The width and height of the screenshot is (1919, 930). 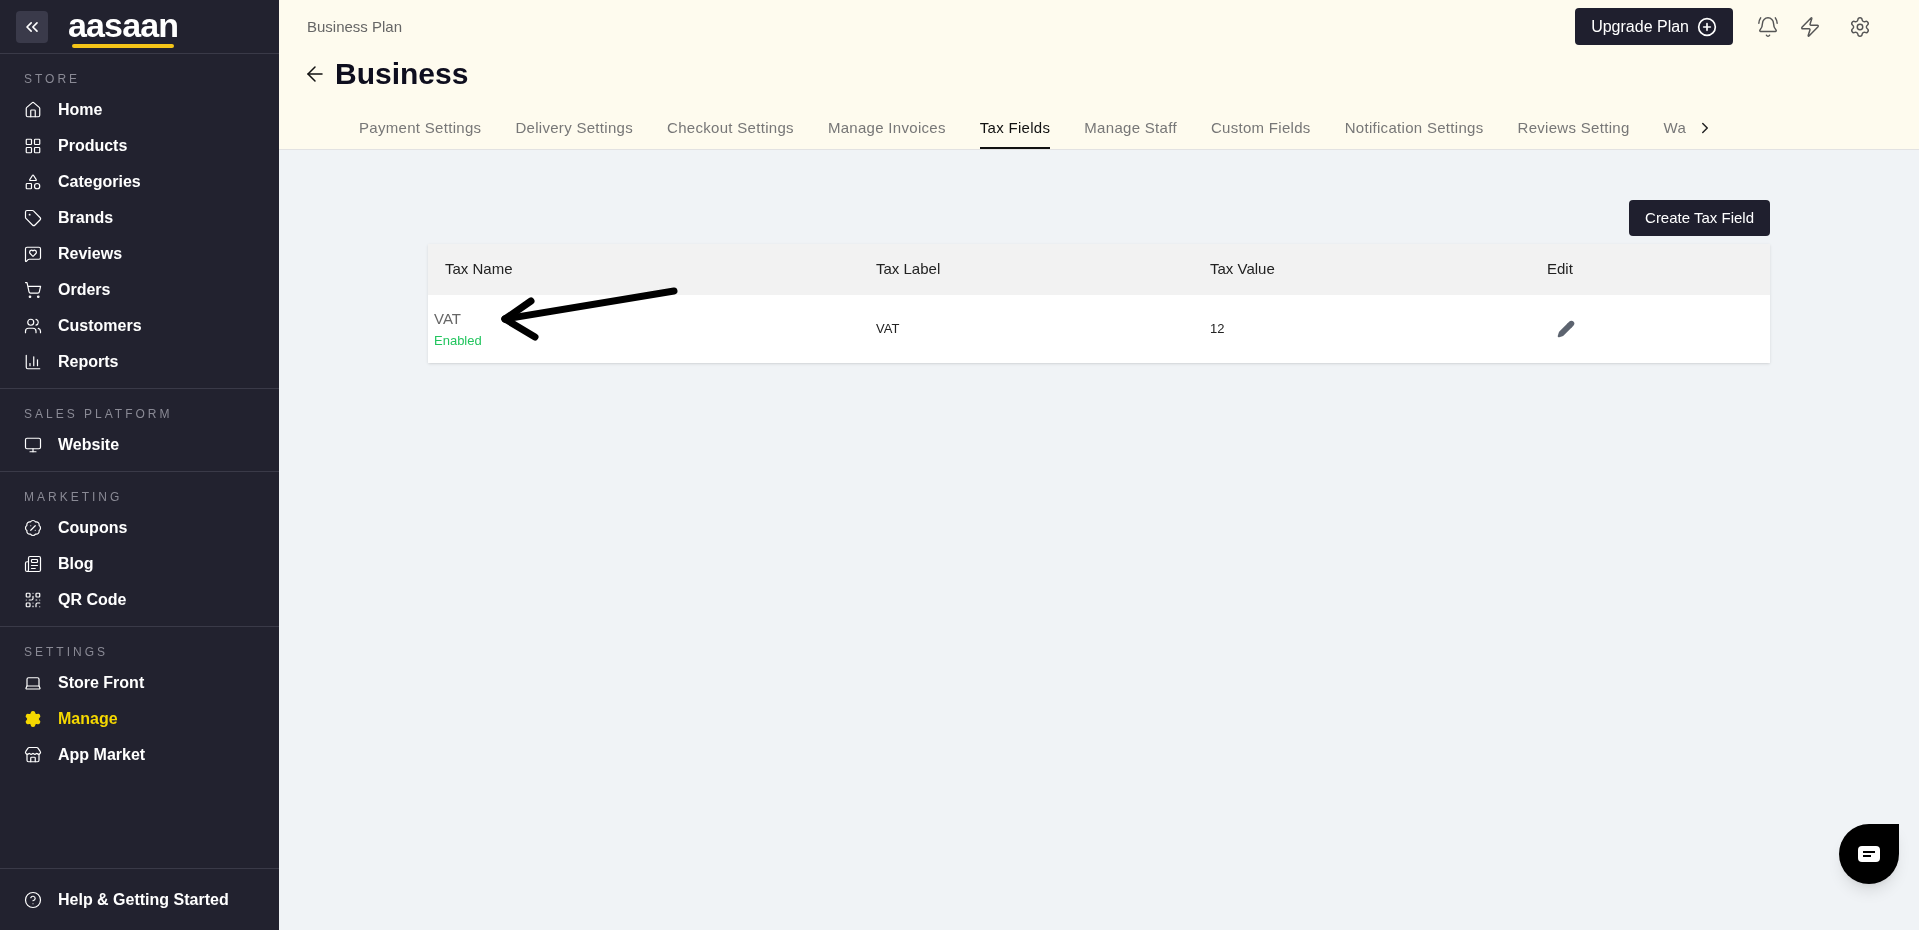 What do you see at coordinates (1414, 132) in the screenshot?
I see `tab: Notification Settings` at bounding box center [1414, 132].